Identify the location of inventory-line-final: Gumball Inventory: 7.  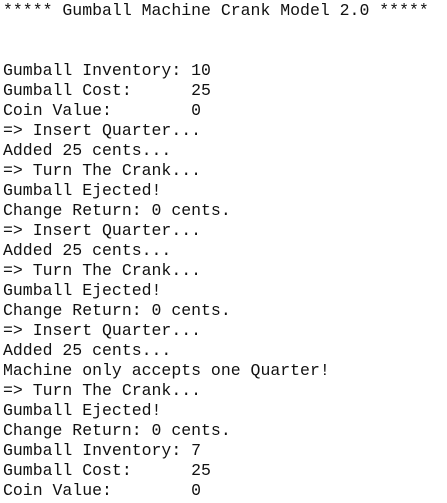
(102, 450).